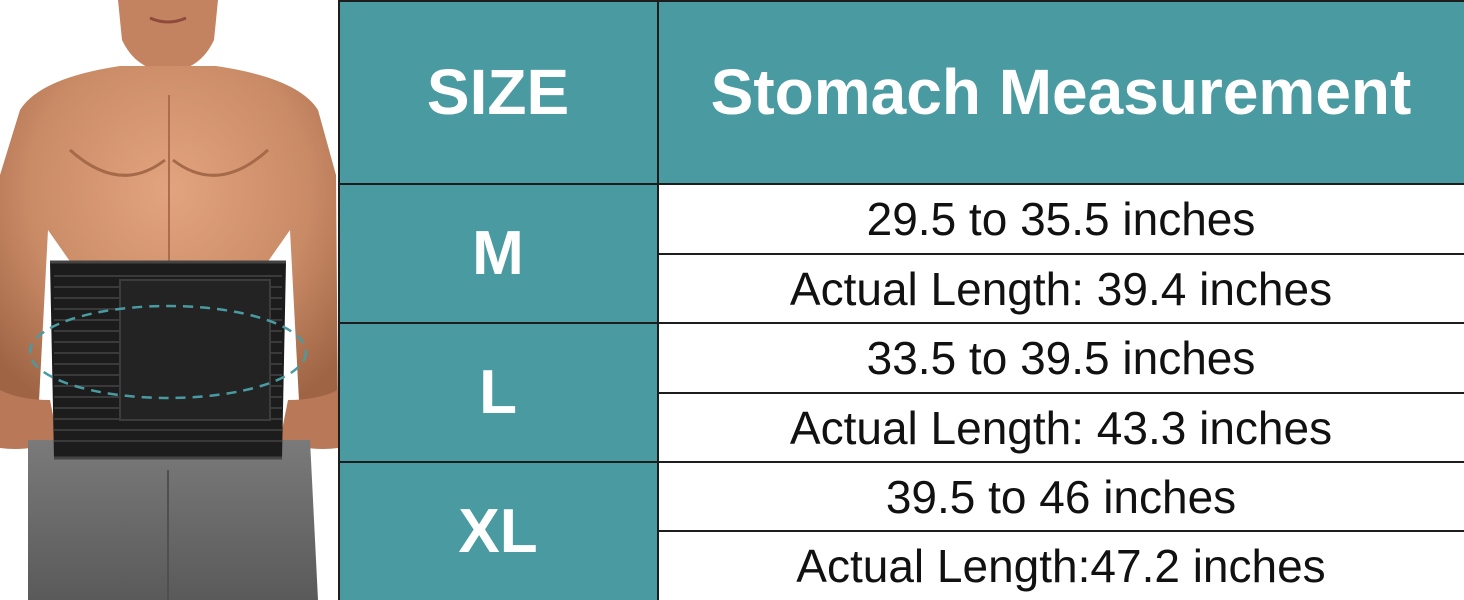 Image resolution: width=1464 pixels, height=600 pixels. I want to click on belt-graphic, so click(168, 360).